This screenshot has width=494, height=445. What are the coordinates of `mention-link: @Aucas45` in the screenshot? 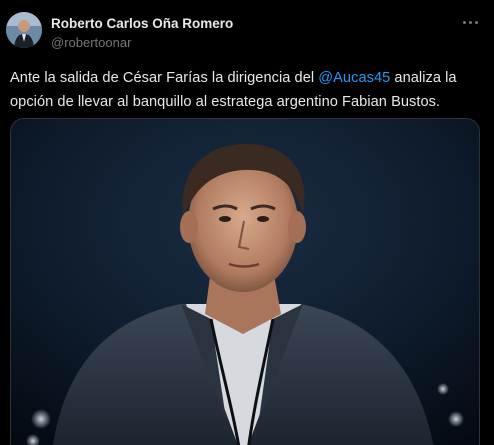 It's located at (354, 78).